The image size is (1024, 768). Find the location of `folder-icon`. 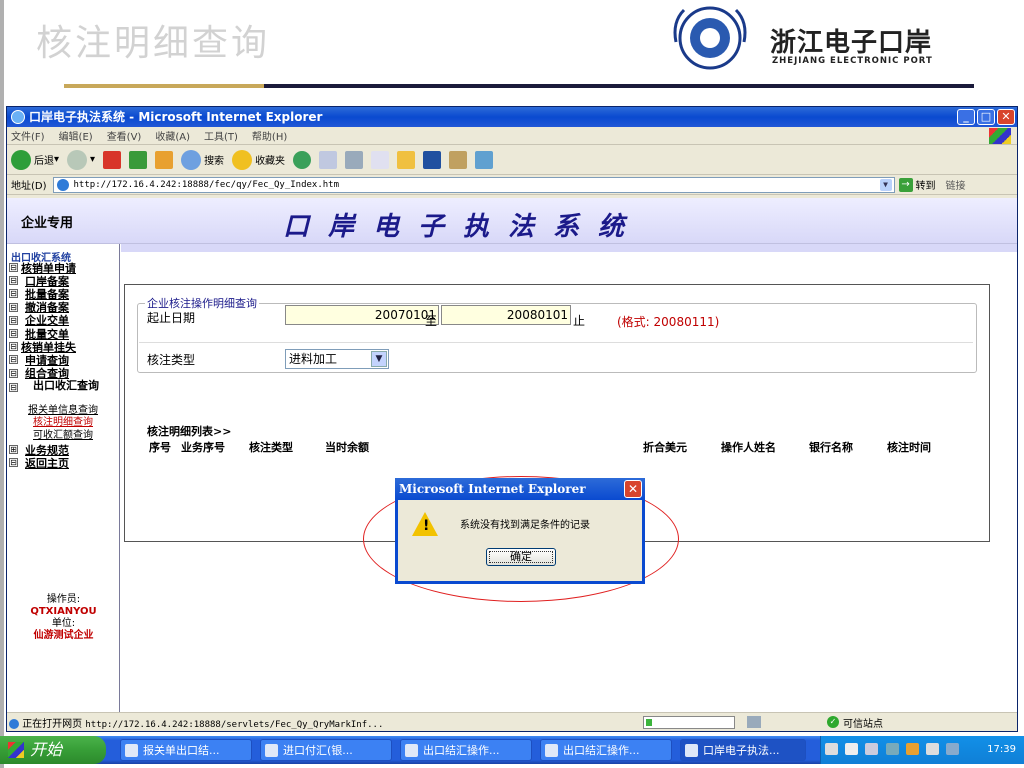

folder-icon is located at coordinates (406, 159).